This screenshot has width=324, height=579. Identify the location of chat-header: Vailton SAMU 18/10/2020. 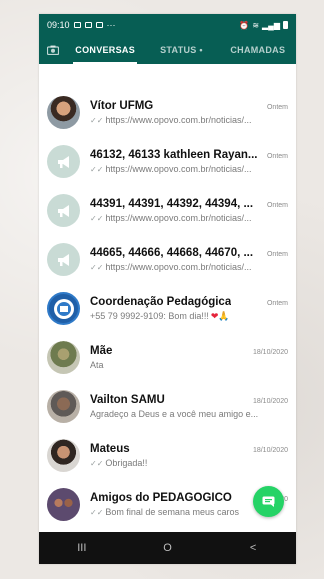
(189, 400).